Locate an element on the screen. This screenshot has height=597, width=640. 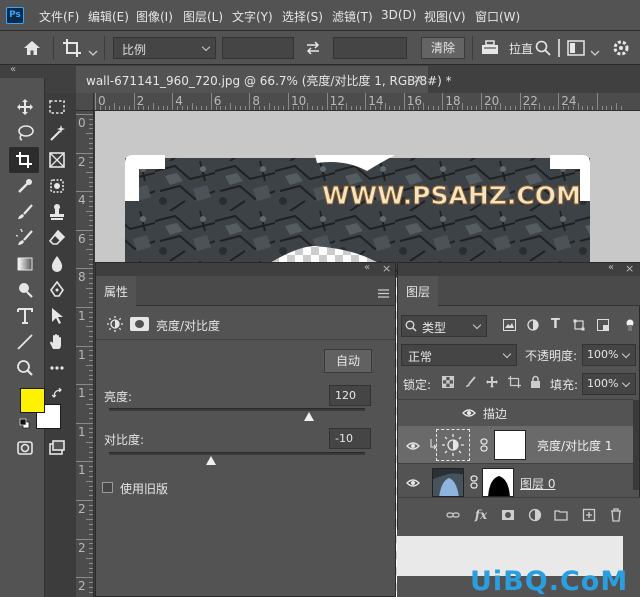
filter-pixel-icon is located at coordinates (509, 325).